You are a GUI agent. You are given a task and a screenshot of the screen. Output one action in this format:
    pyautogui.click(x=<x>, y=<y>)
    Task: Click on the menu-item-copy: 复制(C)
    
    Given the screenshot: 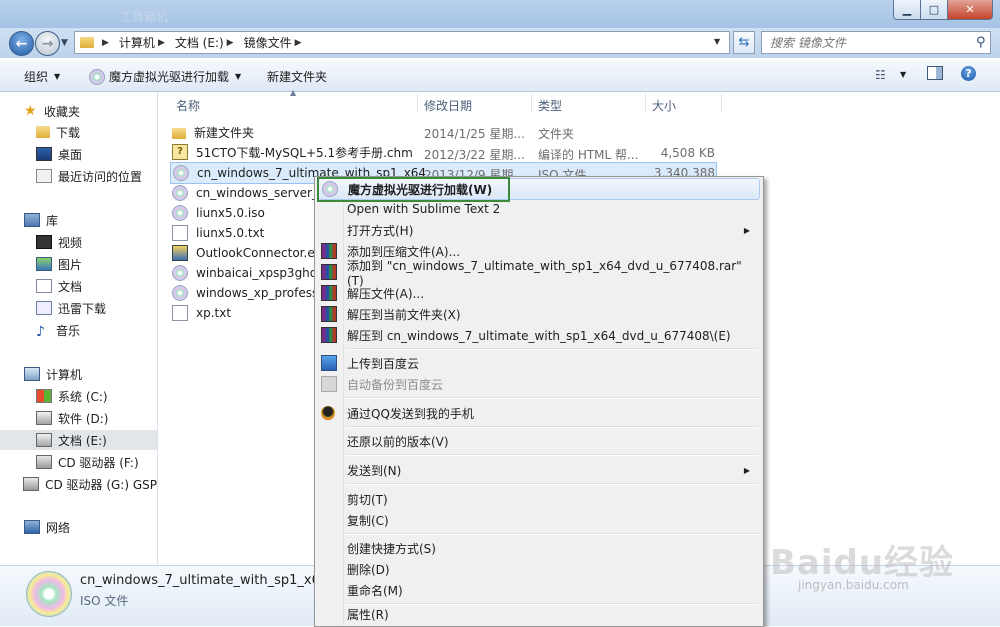 What is the action you would take?
    pyautogui.click(x=538, y=520)
    